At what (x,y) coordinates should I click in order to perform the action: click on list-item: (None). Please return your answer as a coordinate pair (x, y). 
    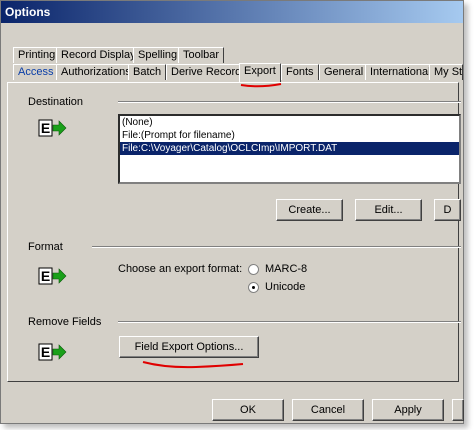
    Looking at the image, I should click on (289, 122).